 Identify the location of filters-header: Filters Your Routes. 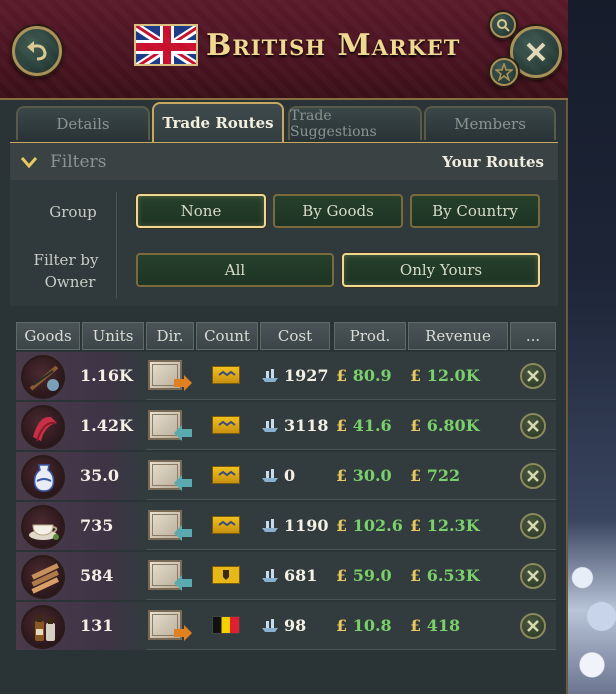
(284, 161).